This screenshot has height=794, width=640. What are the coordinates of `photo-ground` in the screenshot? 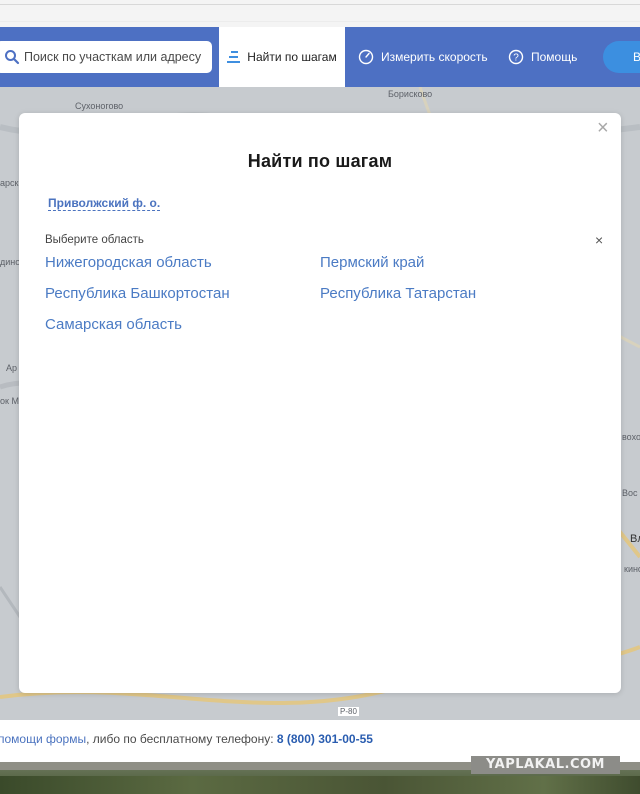 It's located at (320, 785).